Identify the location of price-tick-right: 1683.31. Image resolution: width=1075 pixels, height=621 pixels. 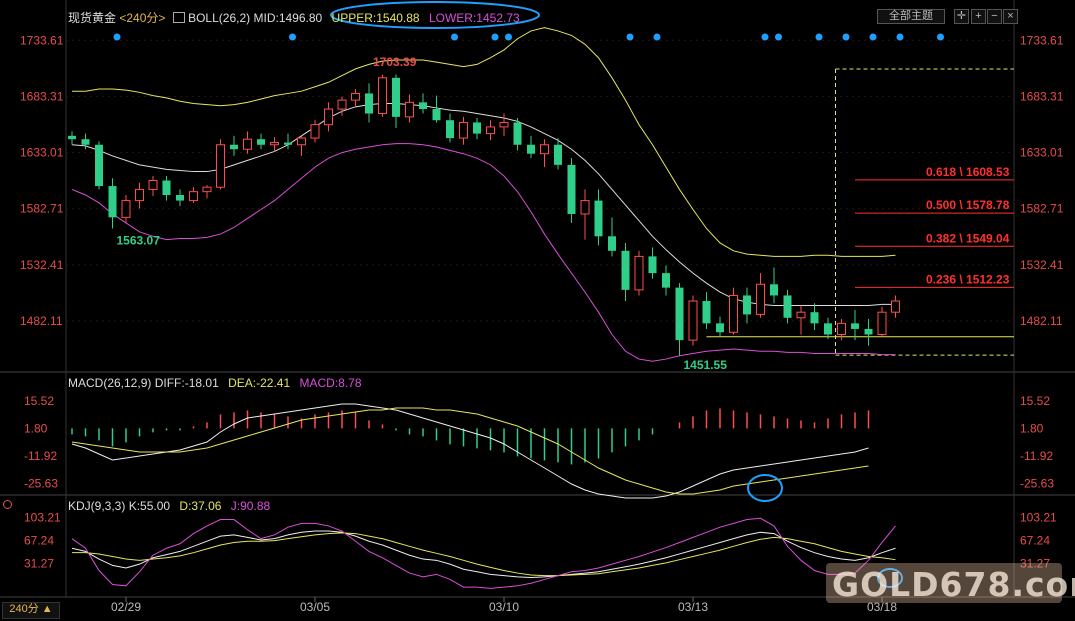
(1042, 96).